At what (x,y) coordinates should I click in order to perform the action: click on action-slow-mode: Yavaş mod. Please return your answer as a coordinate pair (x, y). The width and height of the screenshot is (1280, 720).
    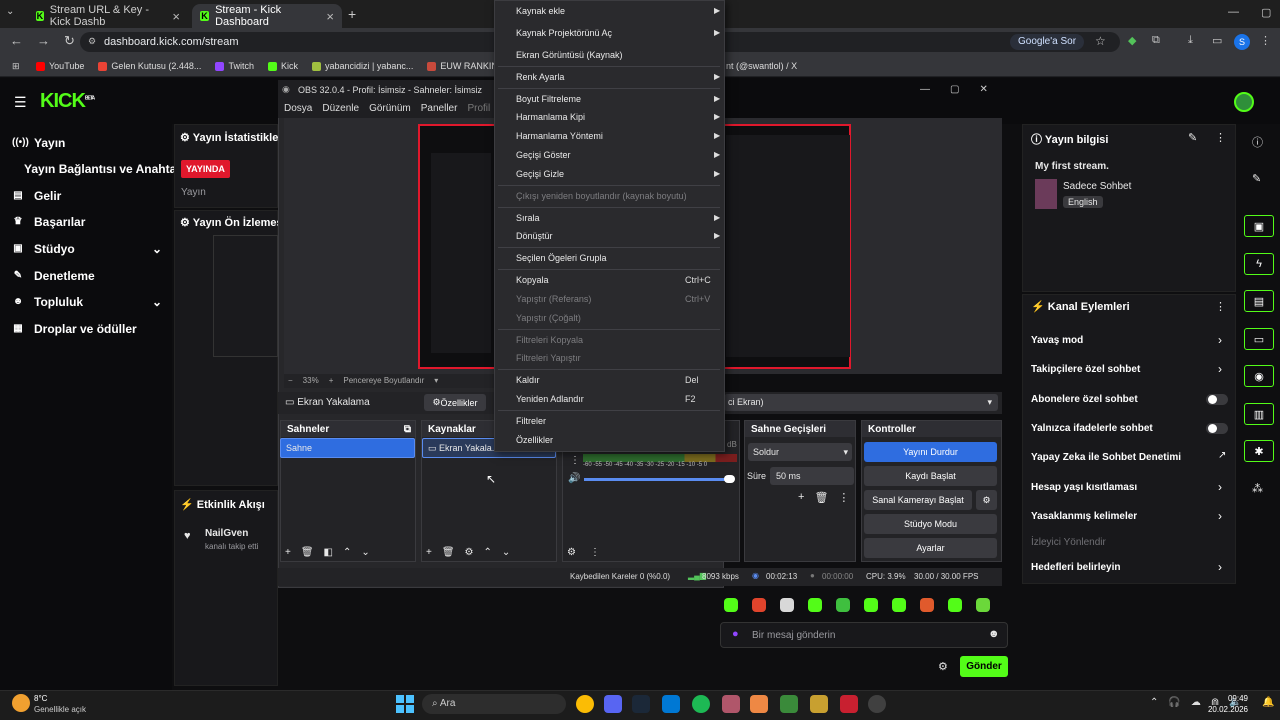
    Looking at the image, I should click on (1131, 340).